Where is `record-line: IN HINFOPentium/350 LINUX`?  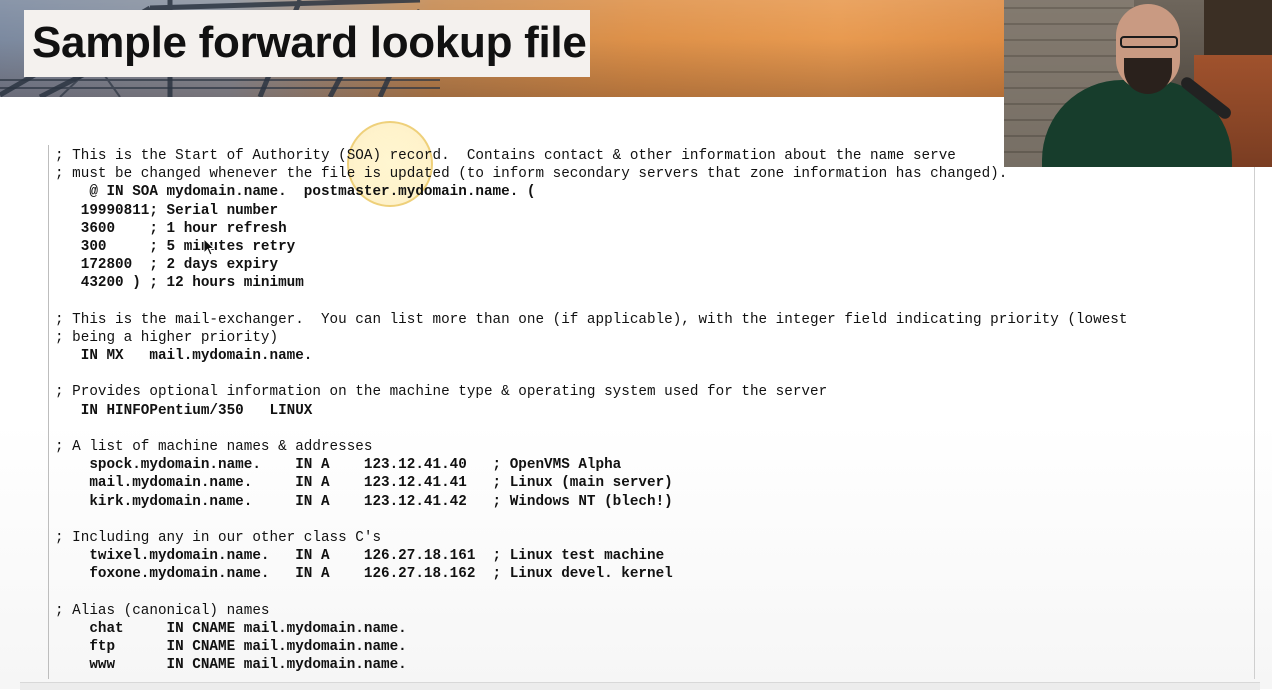
record-line: IN HINFOPentium/350 LINUX is located at coordinates (184, 410).